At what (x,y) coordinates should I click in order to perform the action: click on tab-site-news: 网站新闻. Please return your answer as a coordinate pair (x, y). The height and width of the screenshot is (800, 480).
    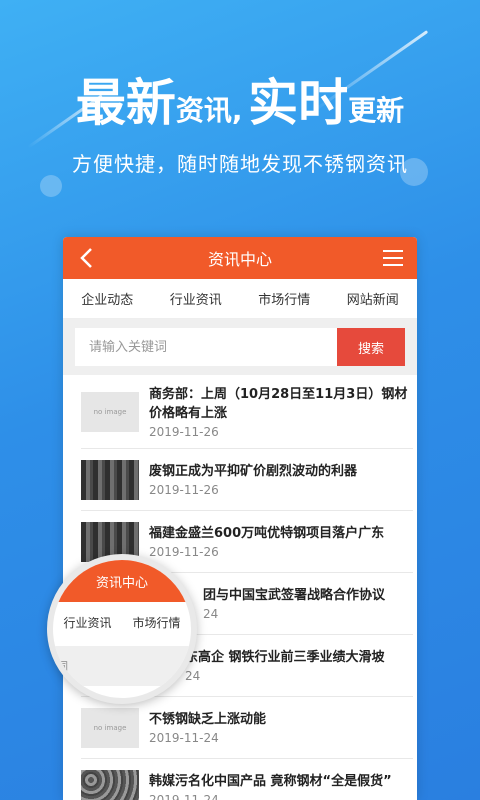
    Looking at the image, I should click on (373, 298).